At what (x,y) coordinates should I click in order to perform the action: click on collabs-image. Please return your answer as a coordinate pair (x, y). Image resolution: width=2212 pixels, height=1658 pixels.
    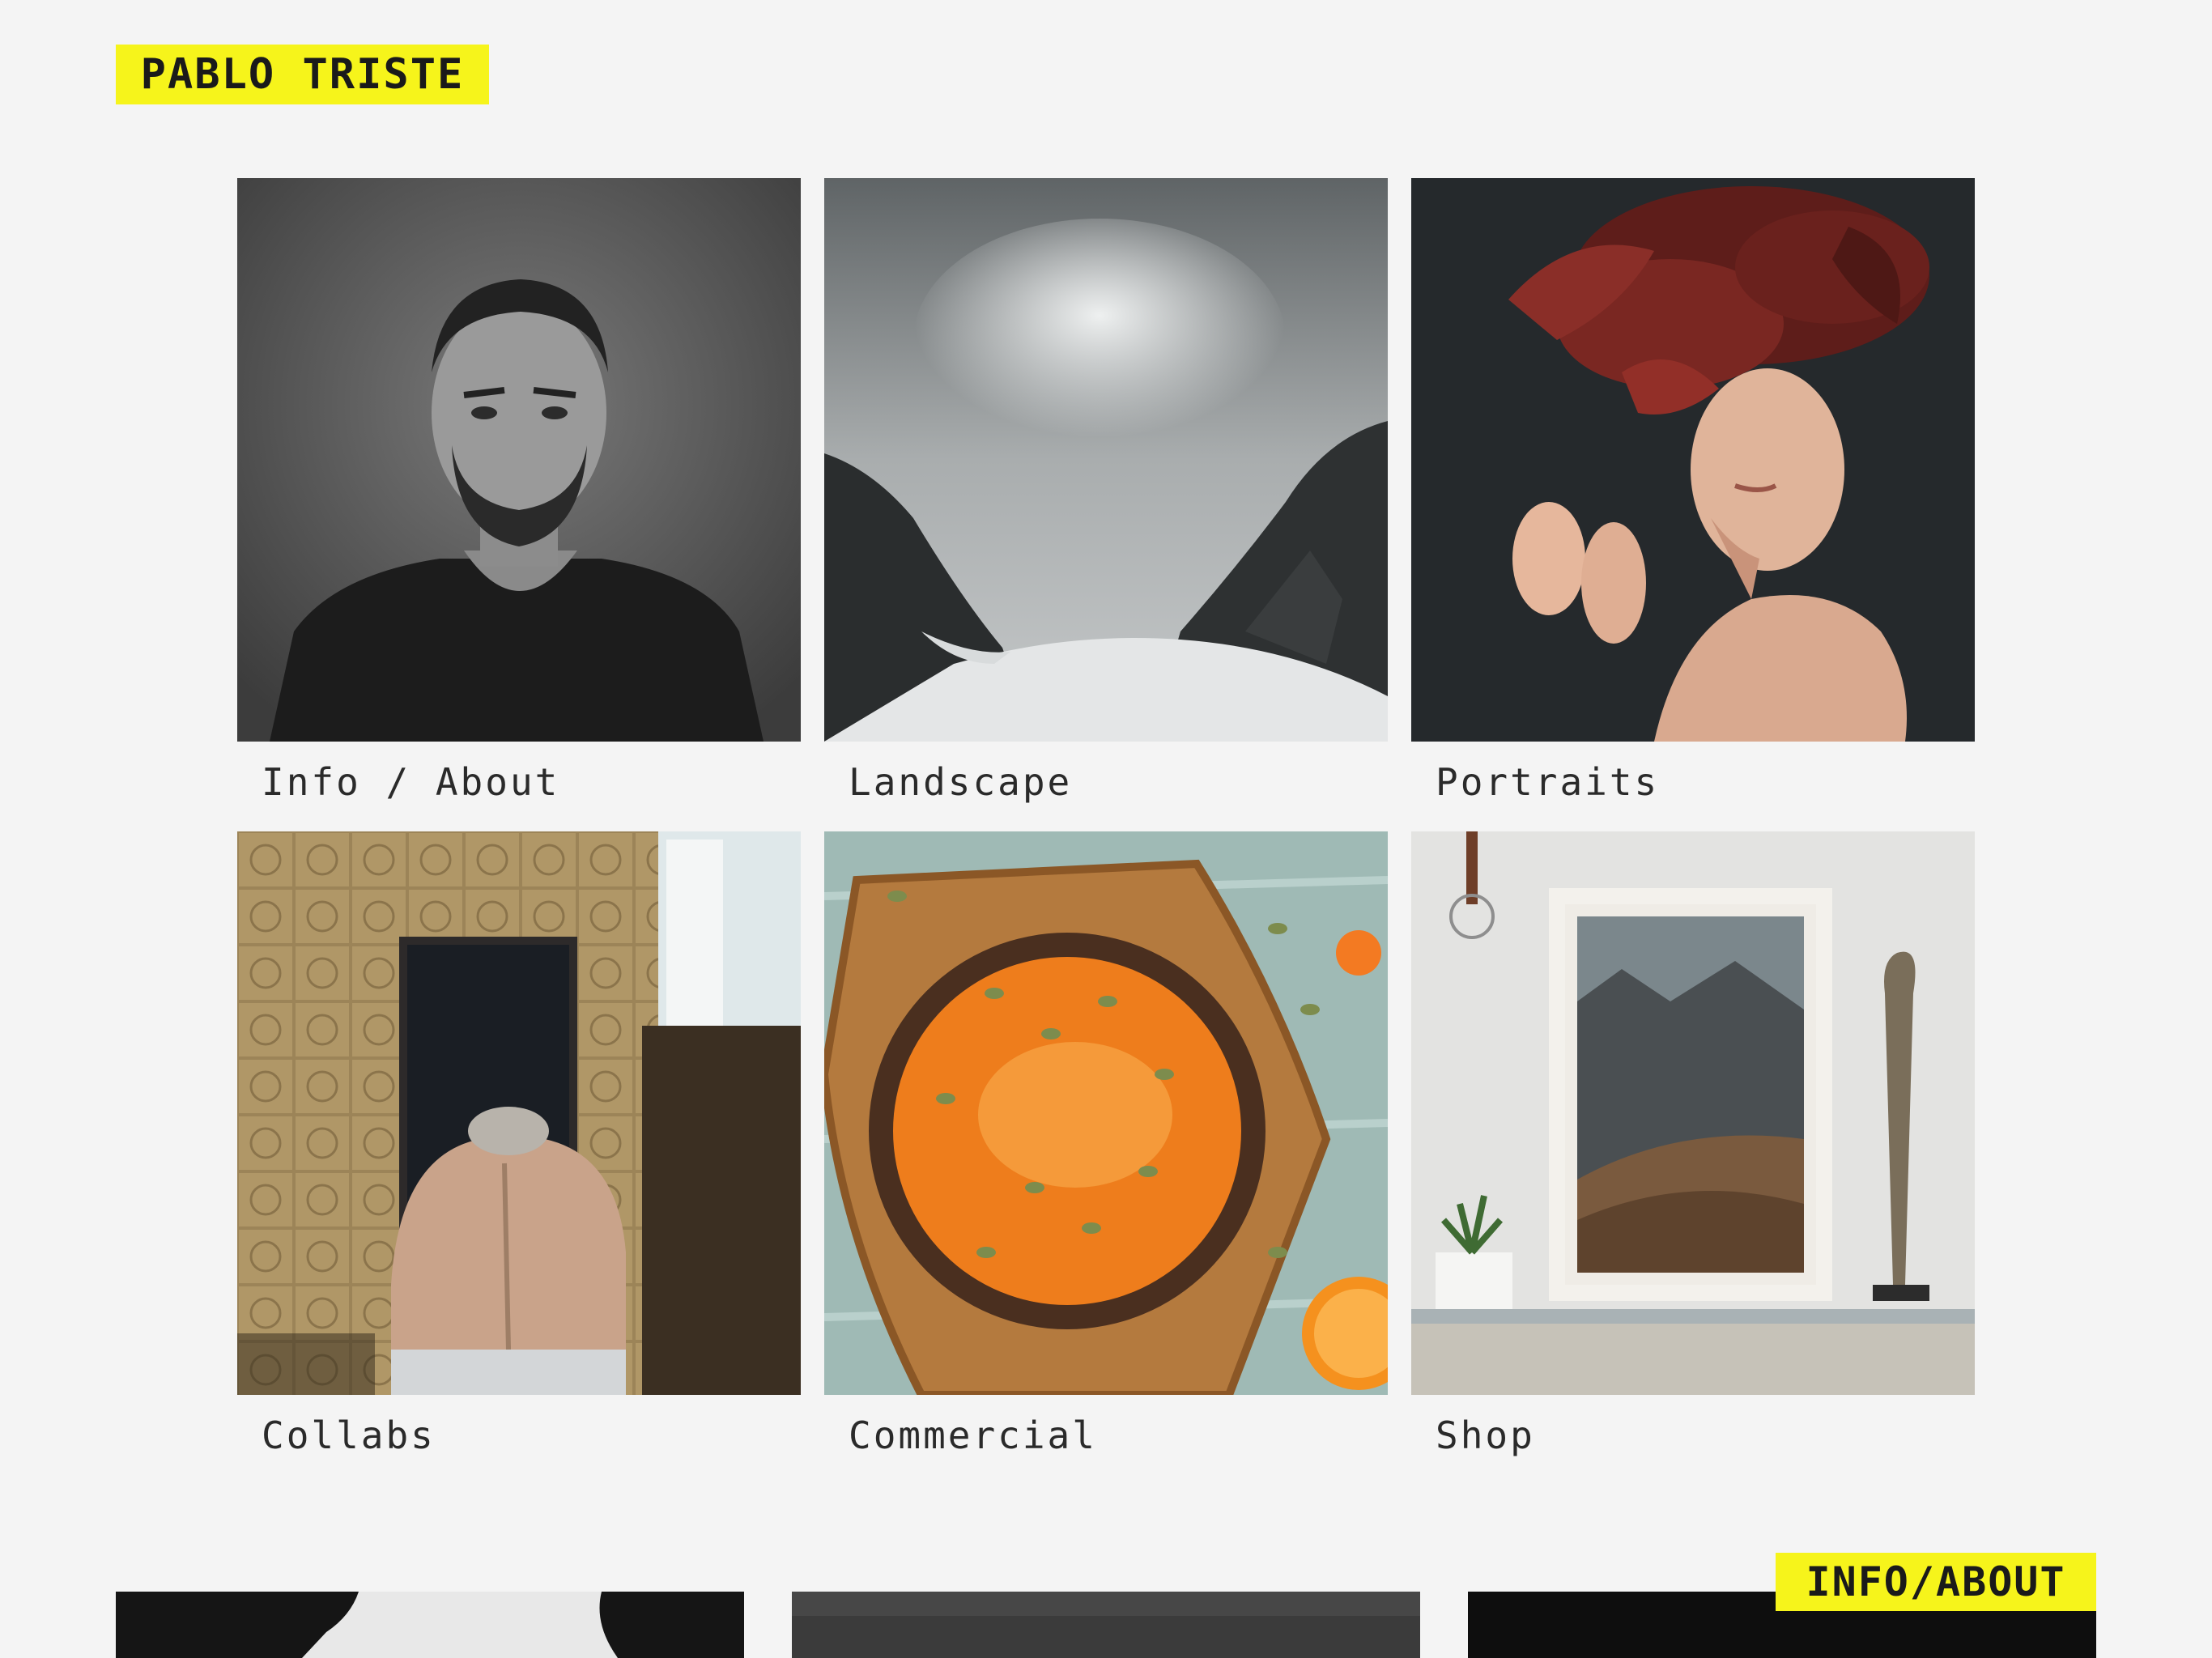
    Looking at the image, I should click on (519, 1113).